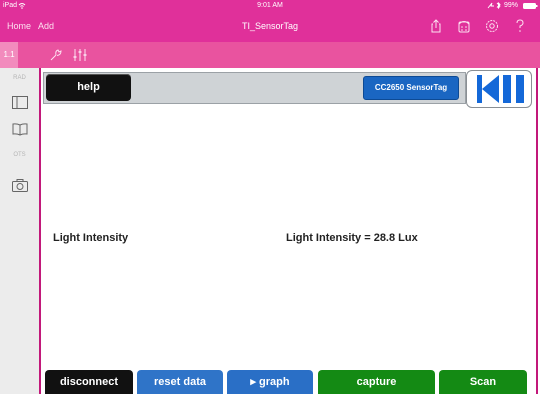 The image size is (540, 394). What do you see at coordinates (20, 185) in the screenshot?
I see `camera-icon` at bounding box center [20, 185].